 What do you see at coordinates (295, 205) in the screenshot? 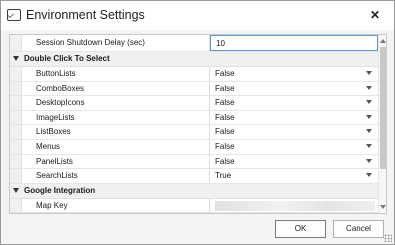
I see `map-key-redacted-value` at bounding box center [295, 205].